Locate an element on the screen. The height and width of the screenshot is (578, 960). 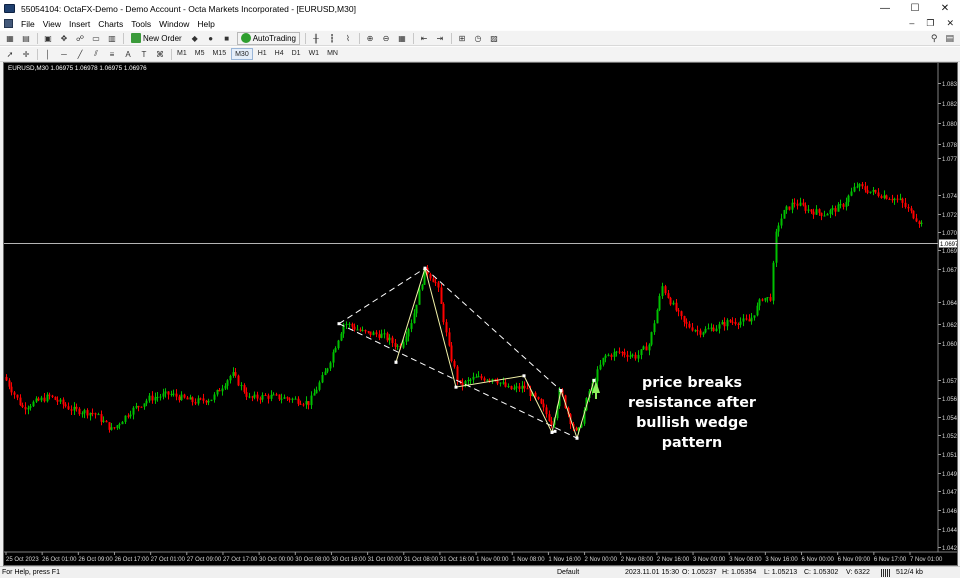
price-tick-label: 1.08205 is located at coordinates (950, 105).